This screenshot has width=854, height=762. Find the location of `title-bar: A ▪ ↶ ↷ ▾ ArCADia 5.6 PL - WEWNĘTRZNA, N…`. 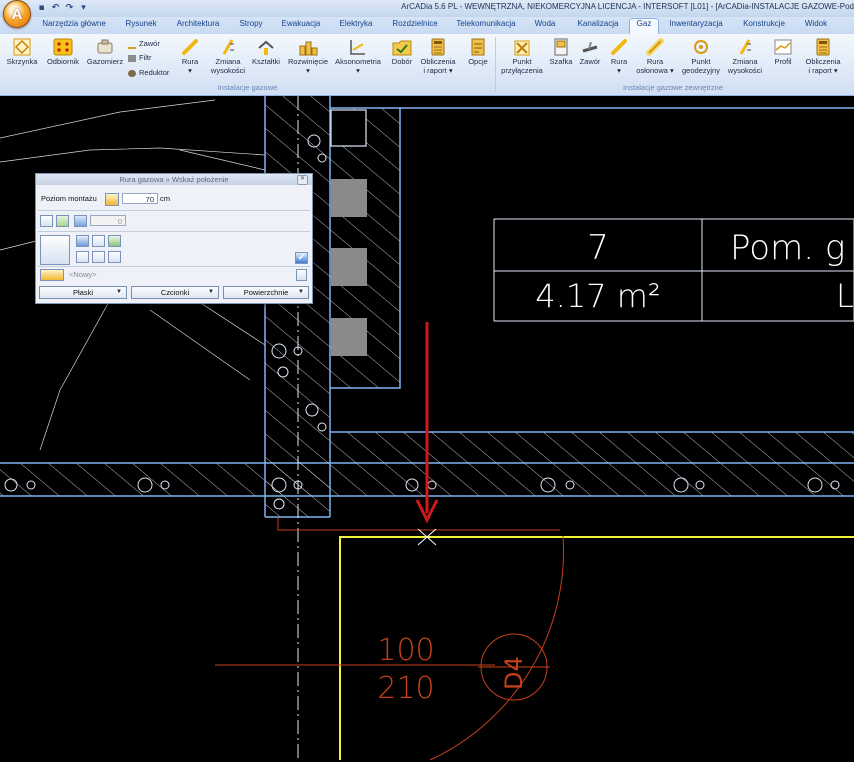

title-bar: A ▪ ↶ ↷ ▾ ArCADia 5.6 PL - WEWNĘTRZNA, N… is located at coordinates (427, 14).